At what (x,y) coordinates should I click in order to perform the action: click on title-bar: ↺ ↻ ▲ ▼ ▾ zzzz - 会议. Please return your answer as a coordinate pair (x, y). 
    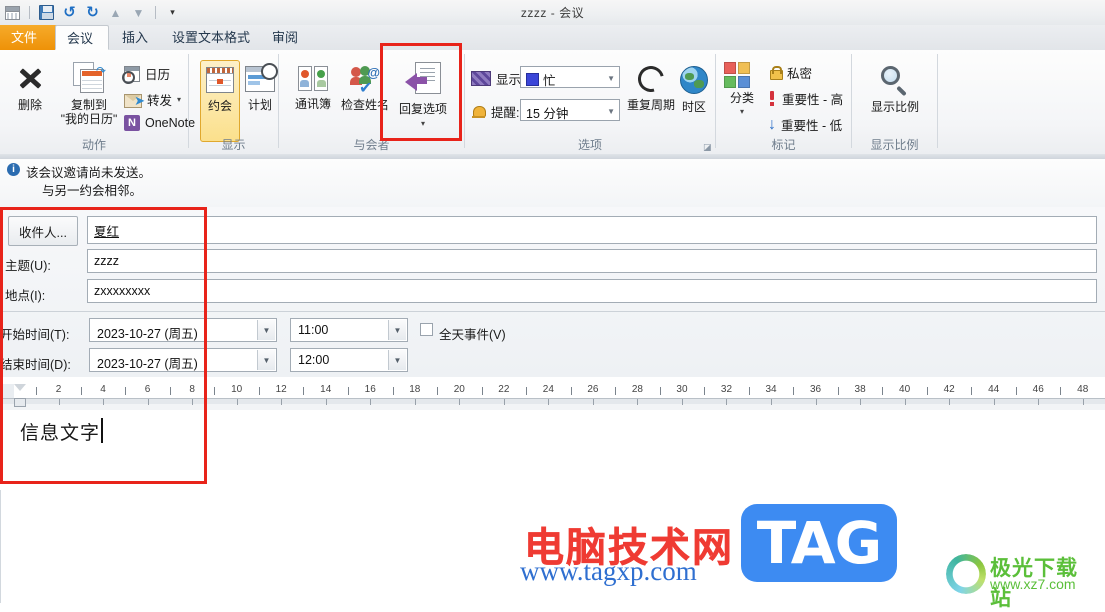
    Looking at the image, I should click on (552, 12).